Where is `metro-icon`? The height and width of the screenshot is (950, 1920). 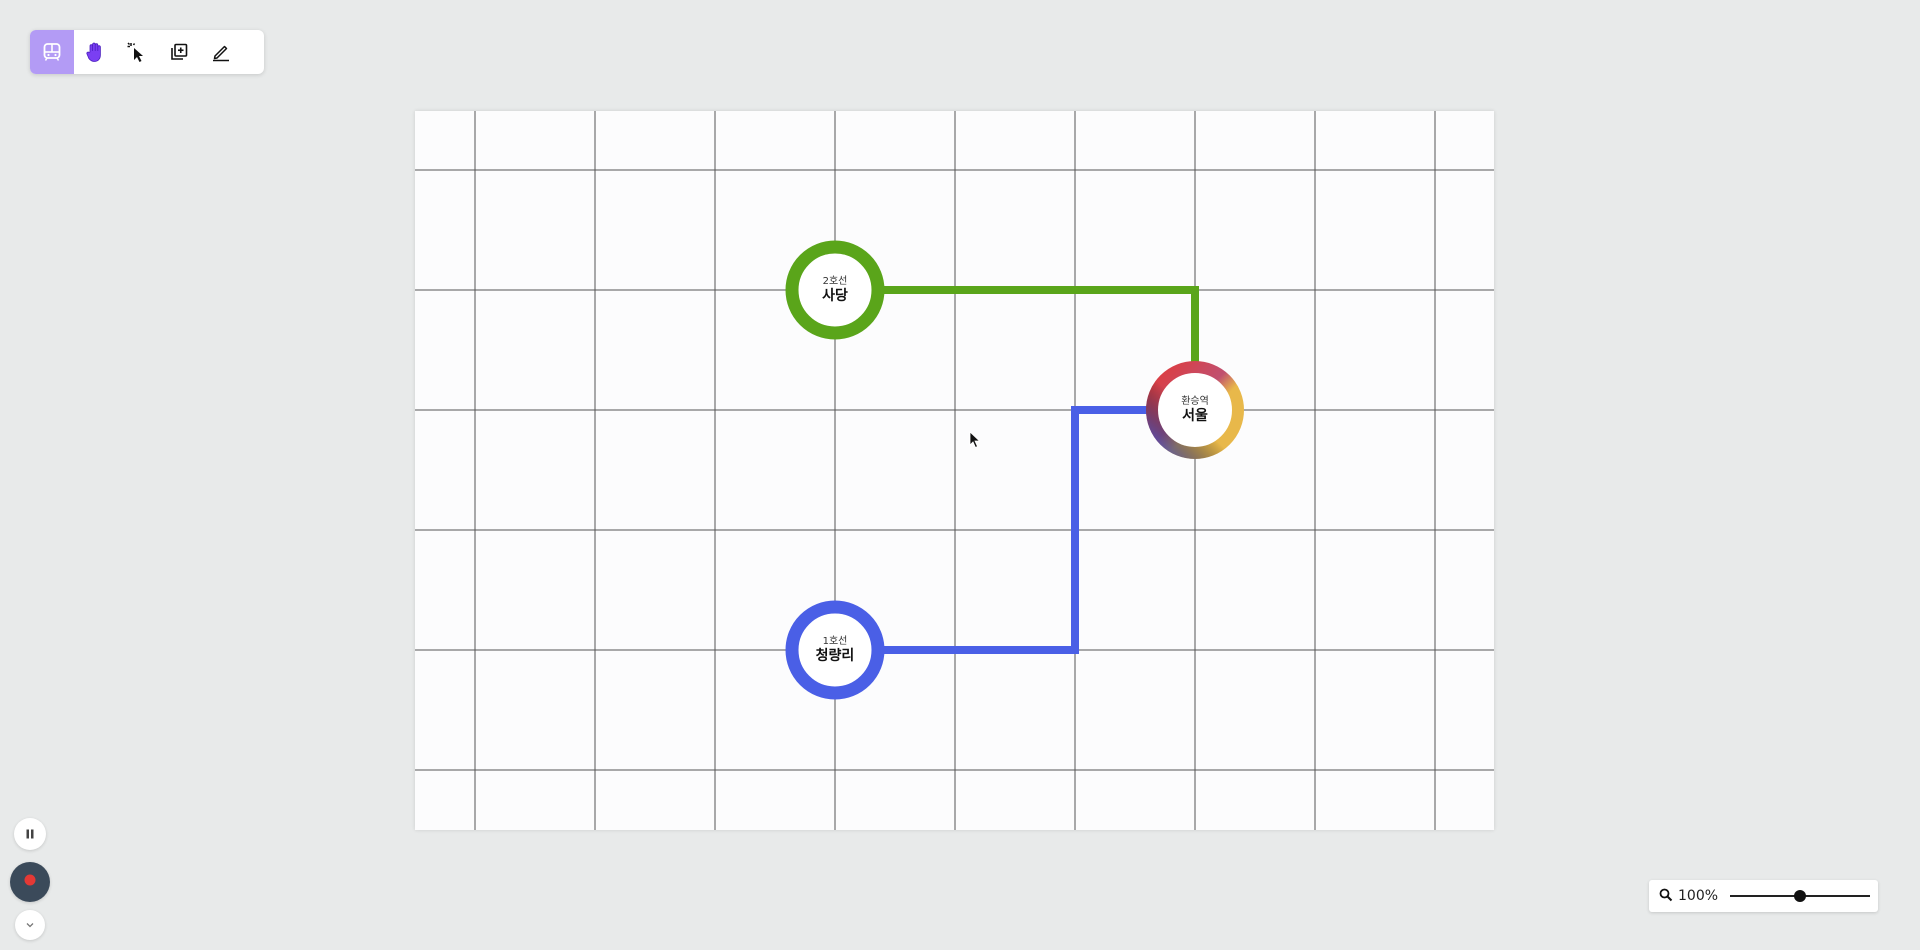 metro-icon is located at coordinates (52, 52).